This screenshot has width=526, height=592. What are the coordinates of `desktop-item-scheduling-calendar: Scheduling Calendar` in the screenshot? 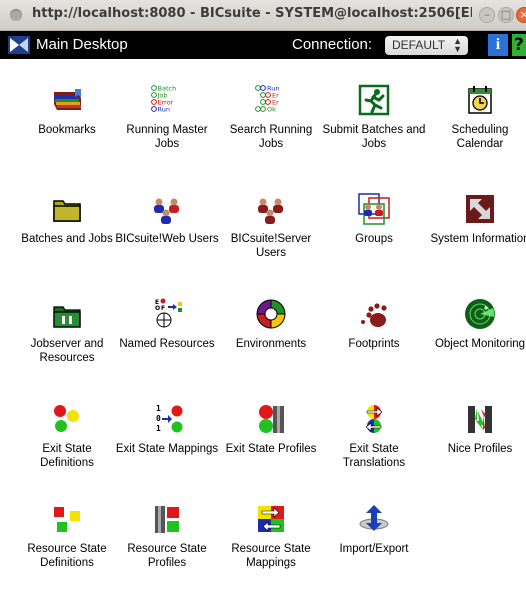 It's located at (477, 117).